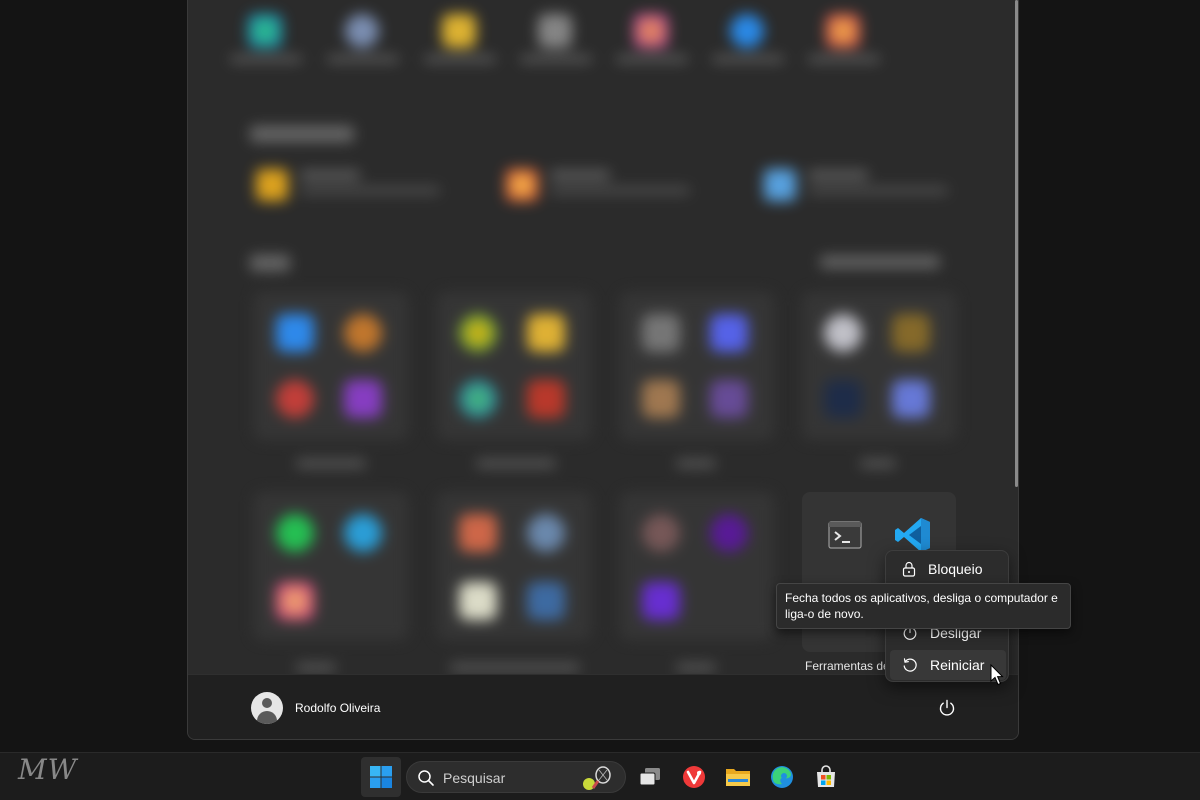  I want to click on edge-button, so click(782, 777).